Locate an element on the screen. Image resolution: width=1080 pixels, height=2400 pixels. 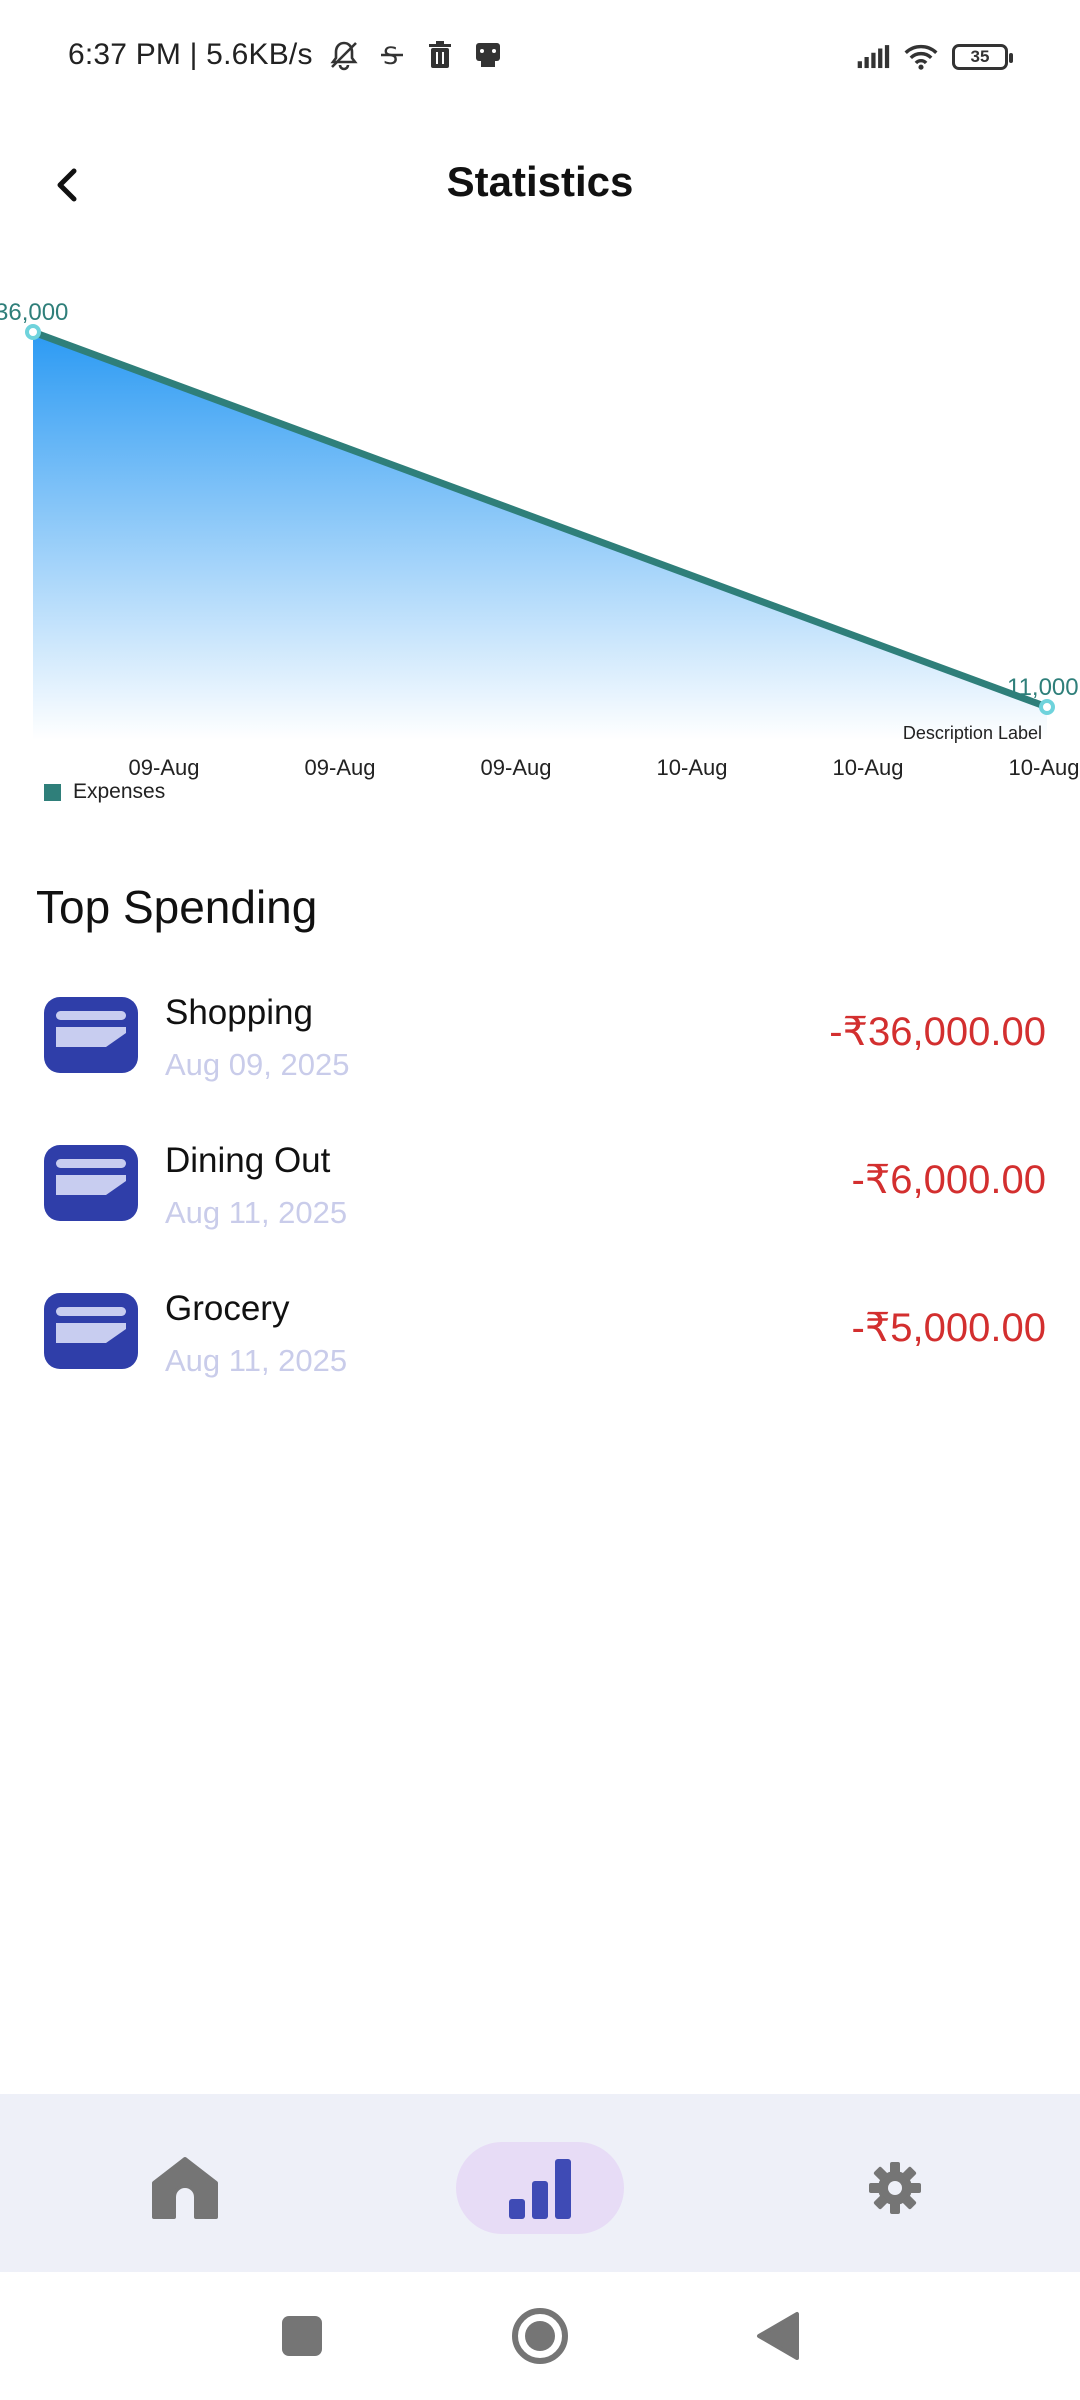
item-name: Shopping is located at coordinates (239, 1012).